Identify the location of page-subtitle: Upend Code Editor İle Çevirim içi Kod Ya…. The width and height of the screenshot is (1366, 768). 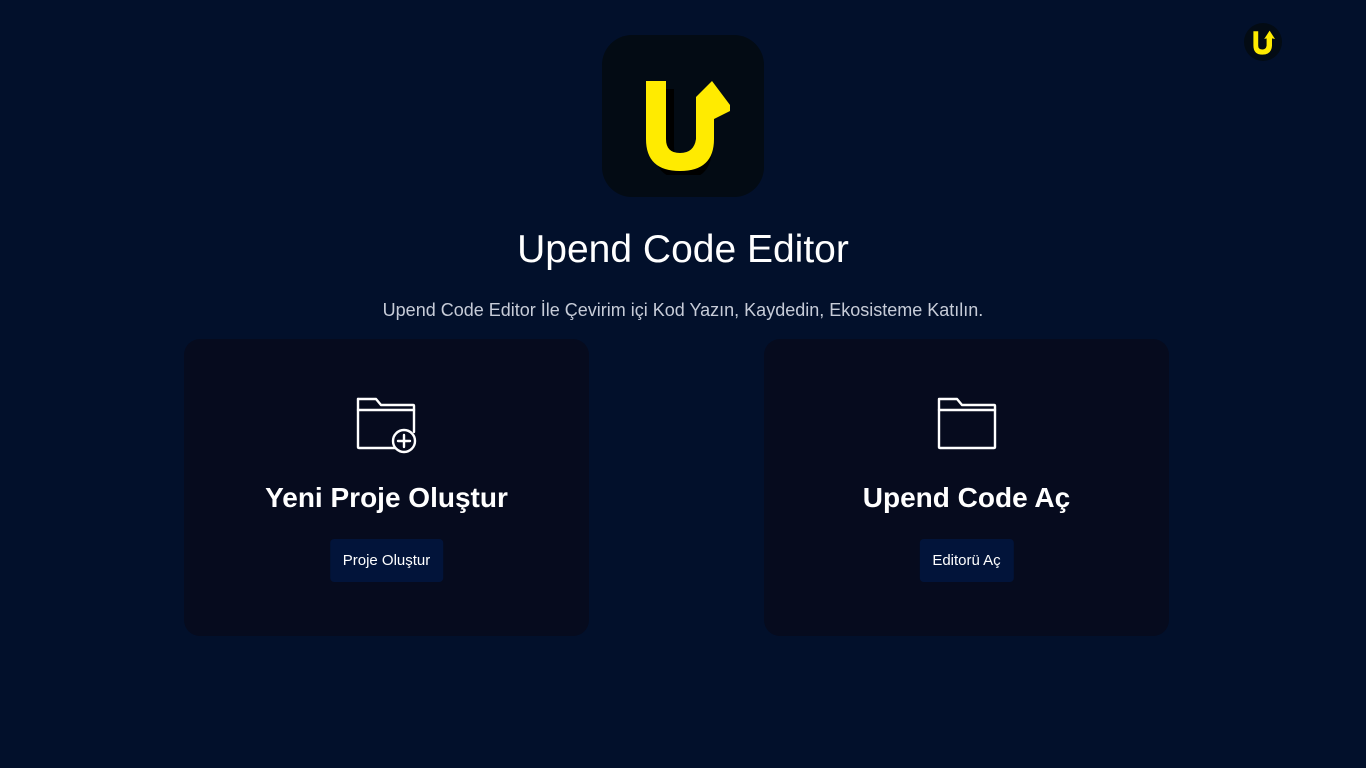
(683, 310).